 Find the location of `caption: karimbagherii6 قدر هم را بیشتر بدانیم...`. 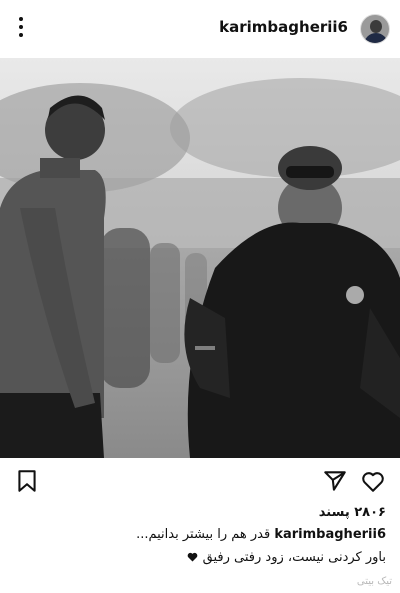

caption: karimbagherii6 قدر هم را بیشتر بدانیم... is located at coordinates (261, 534).